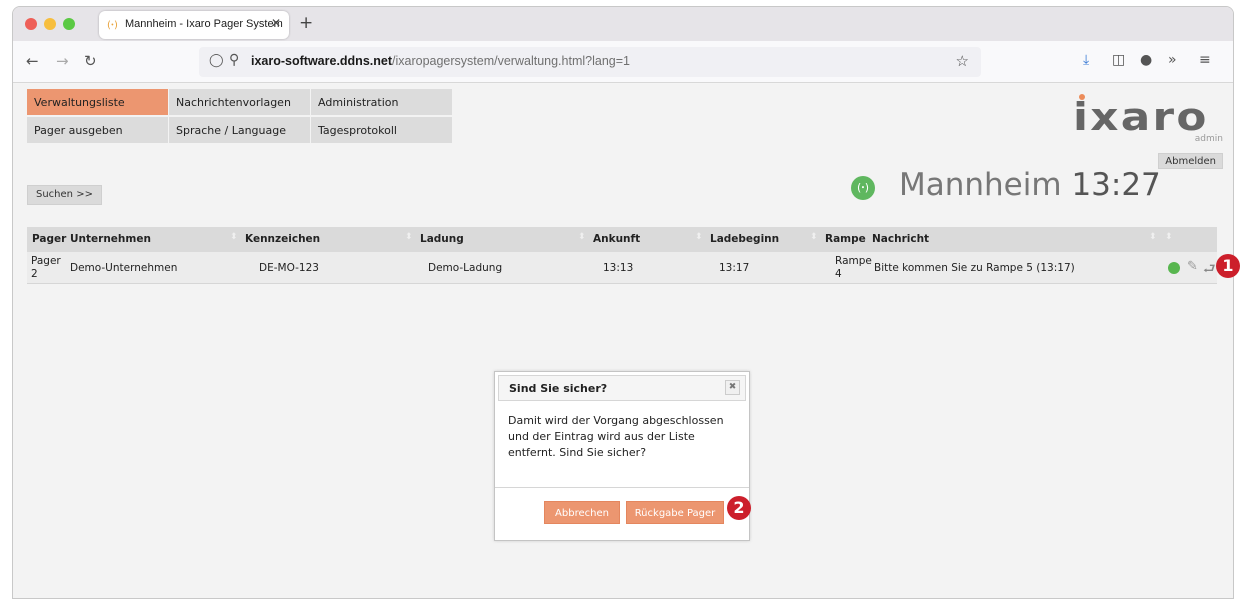 The height and width of the screenshot is (599, 1247). What do you see at coordinates (558, 388) in the screenshot?
I see `dialog-title: Sind Sie sicher?` at bounding box center [558, 388].